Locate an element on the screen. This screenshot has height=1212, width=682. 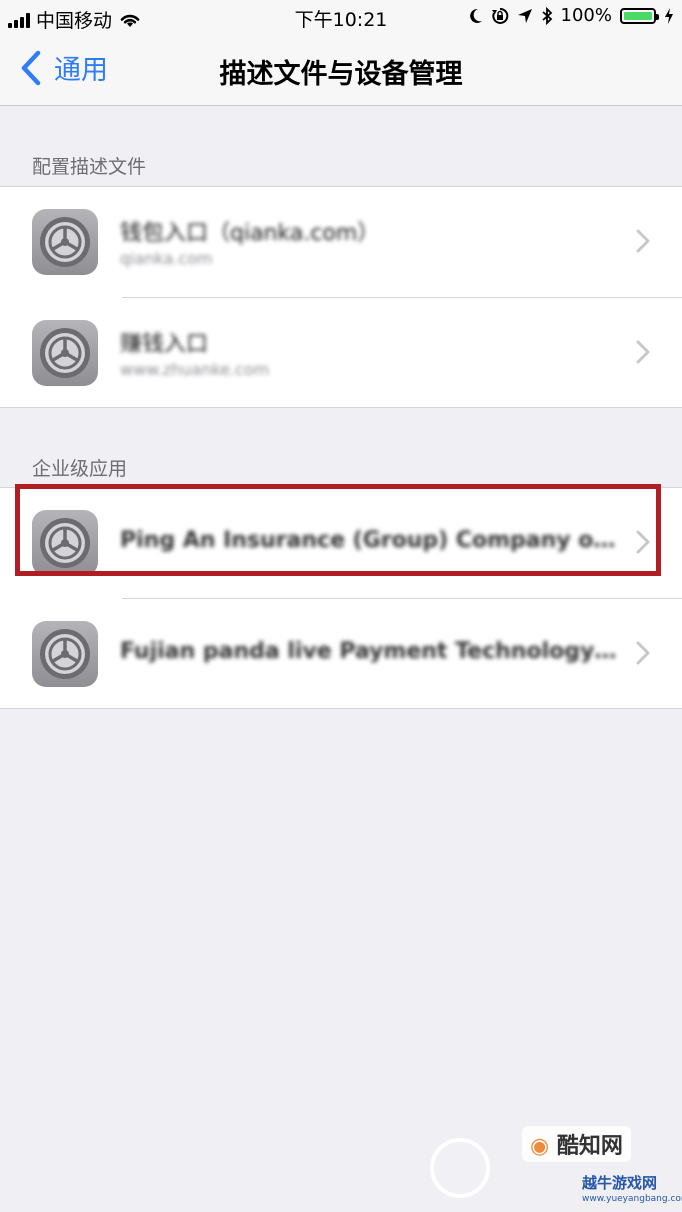
profile-subtitle: www.zhuanke.com is located at coordinates (195, 369).